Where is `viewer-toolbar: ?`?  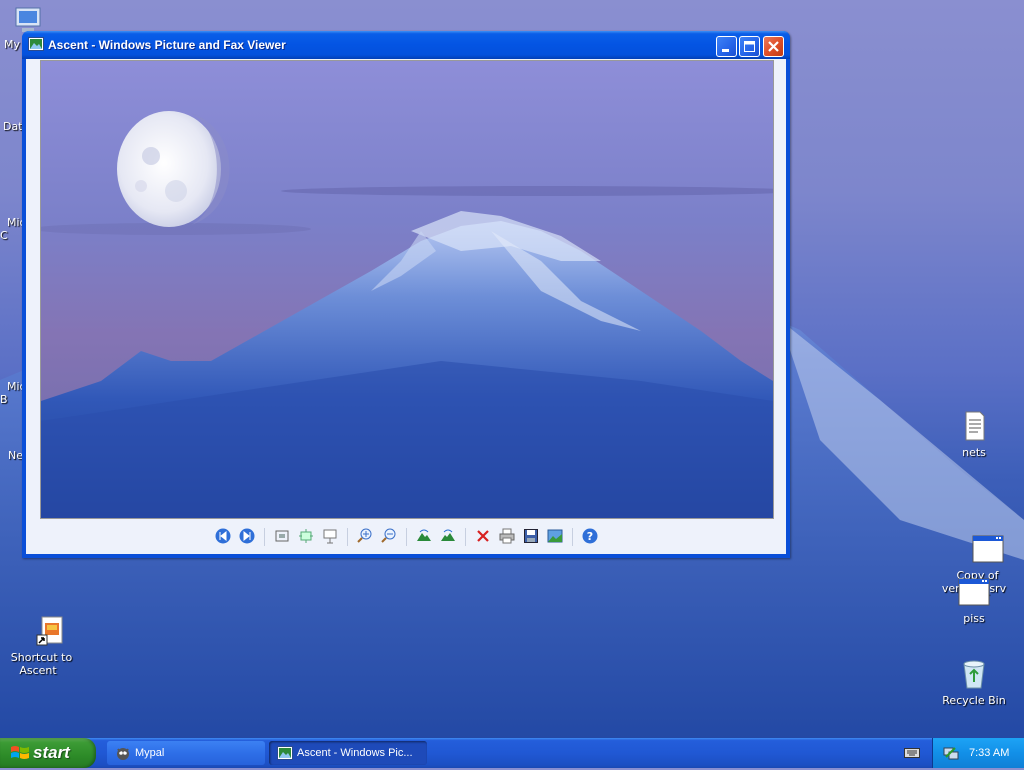
viewer-toolbar: ? is located at coordinates (406, 537).